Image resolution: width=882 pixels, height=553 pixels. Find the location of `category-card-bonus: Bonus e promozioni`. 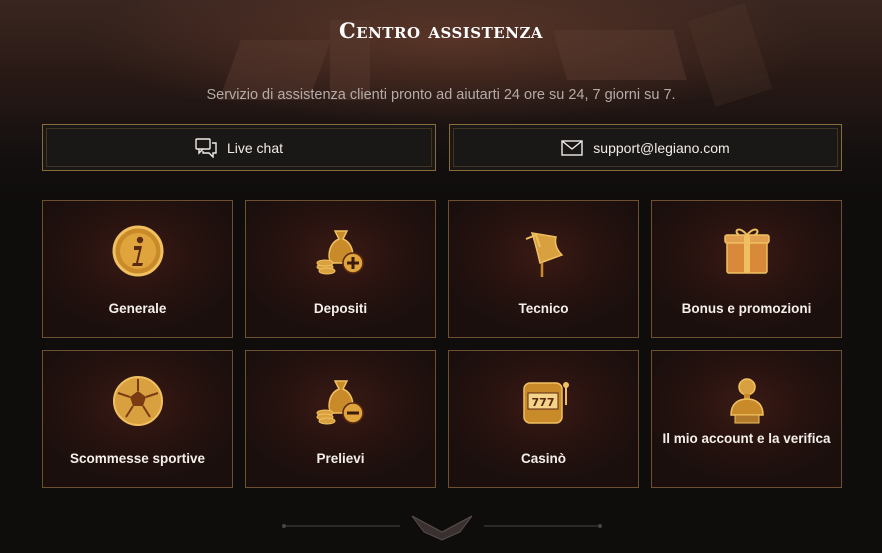

category-card-bonus: Bonus e promozioni is located at coordinates (746, 269).